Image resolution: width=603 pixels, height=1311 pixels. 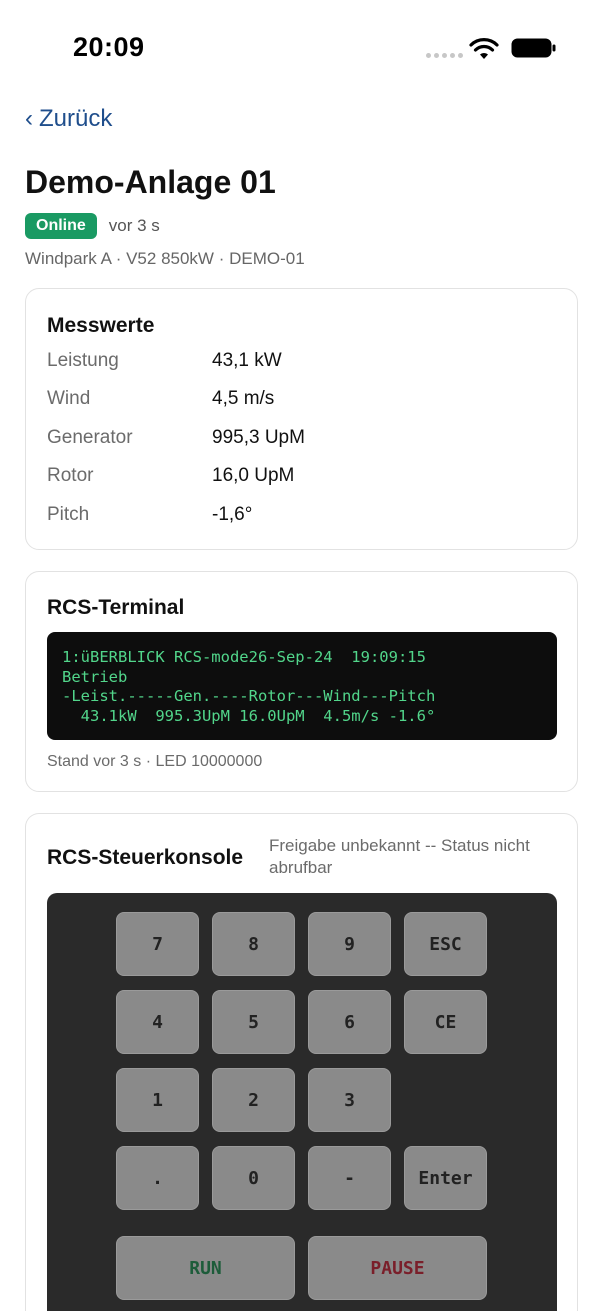 What do you see at coordinates (301, 48) in the screenshot?
I see `status-bar: 20:09` at bounding box center [301, 48].